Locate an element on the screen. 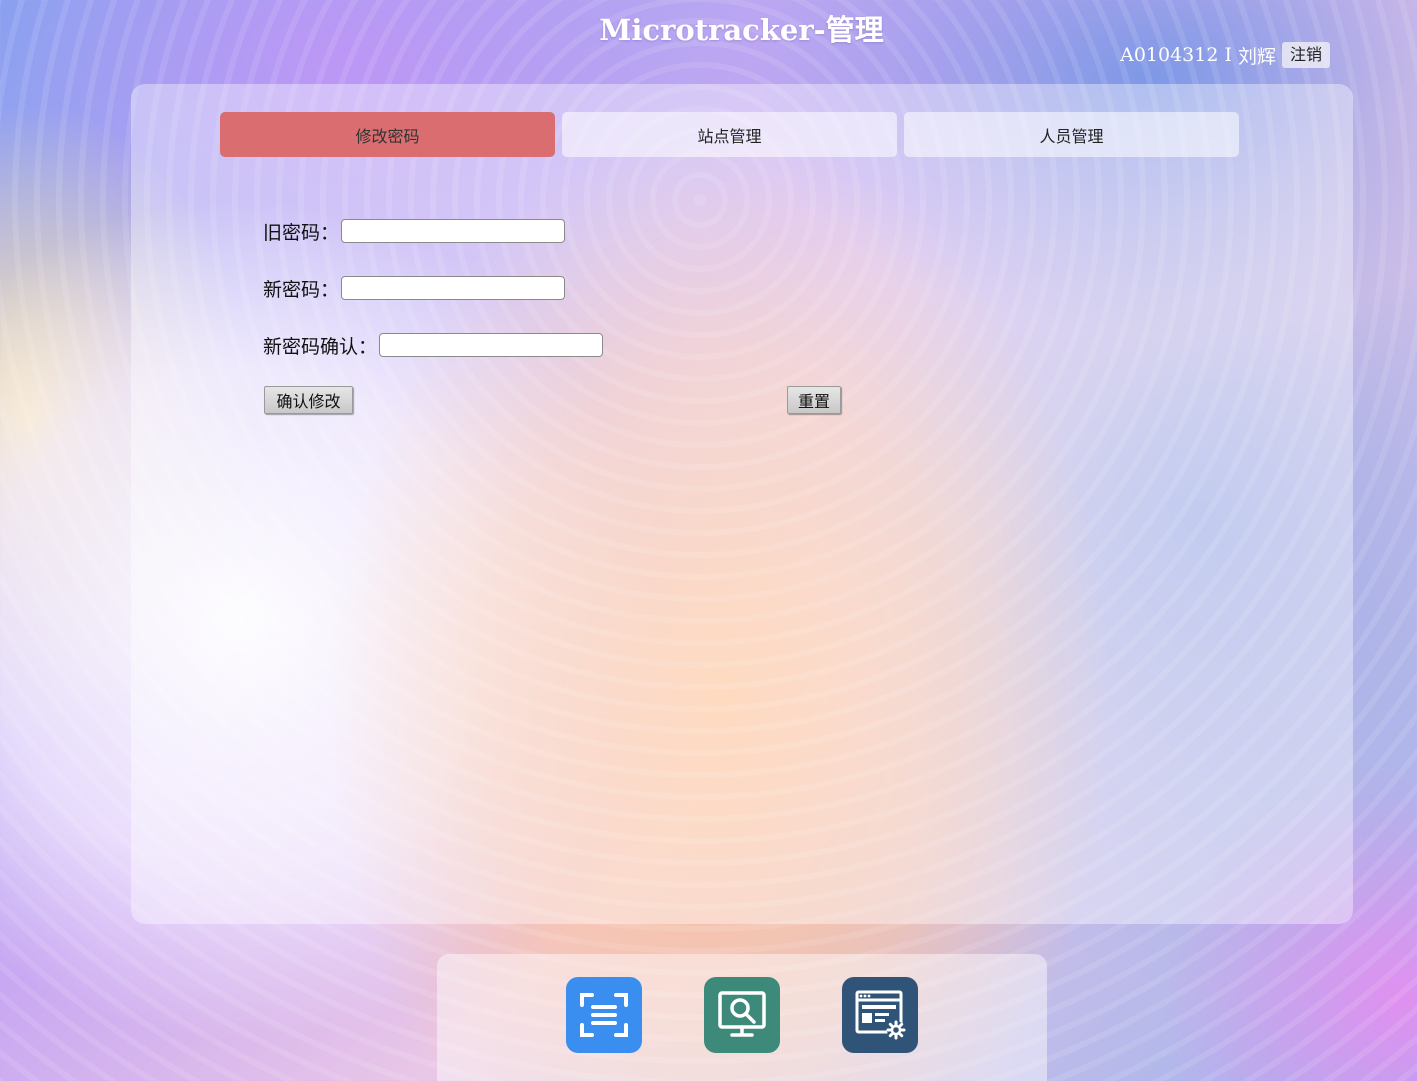 Image resolution: width=1417 pixels, height=1081 pixels. monitor-search-icon is located at coordinates (742, 1014).